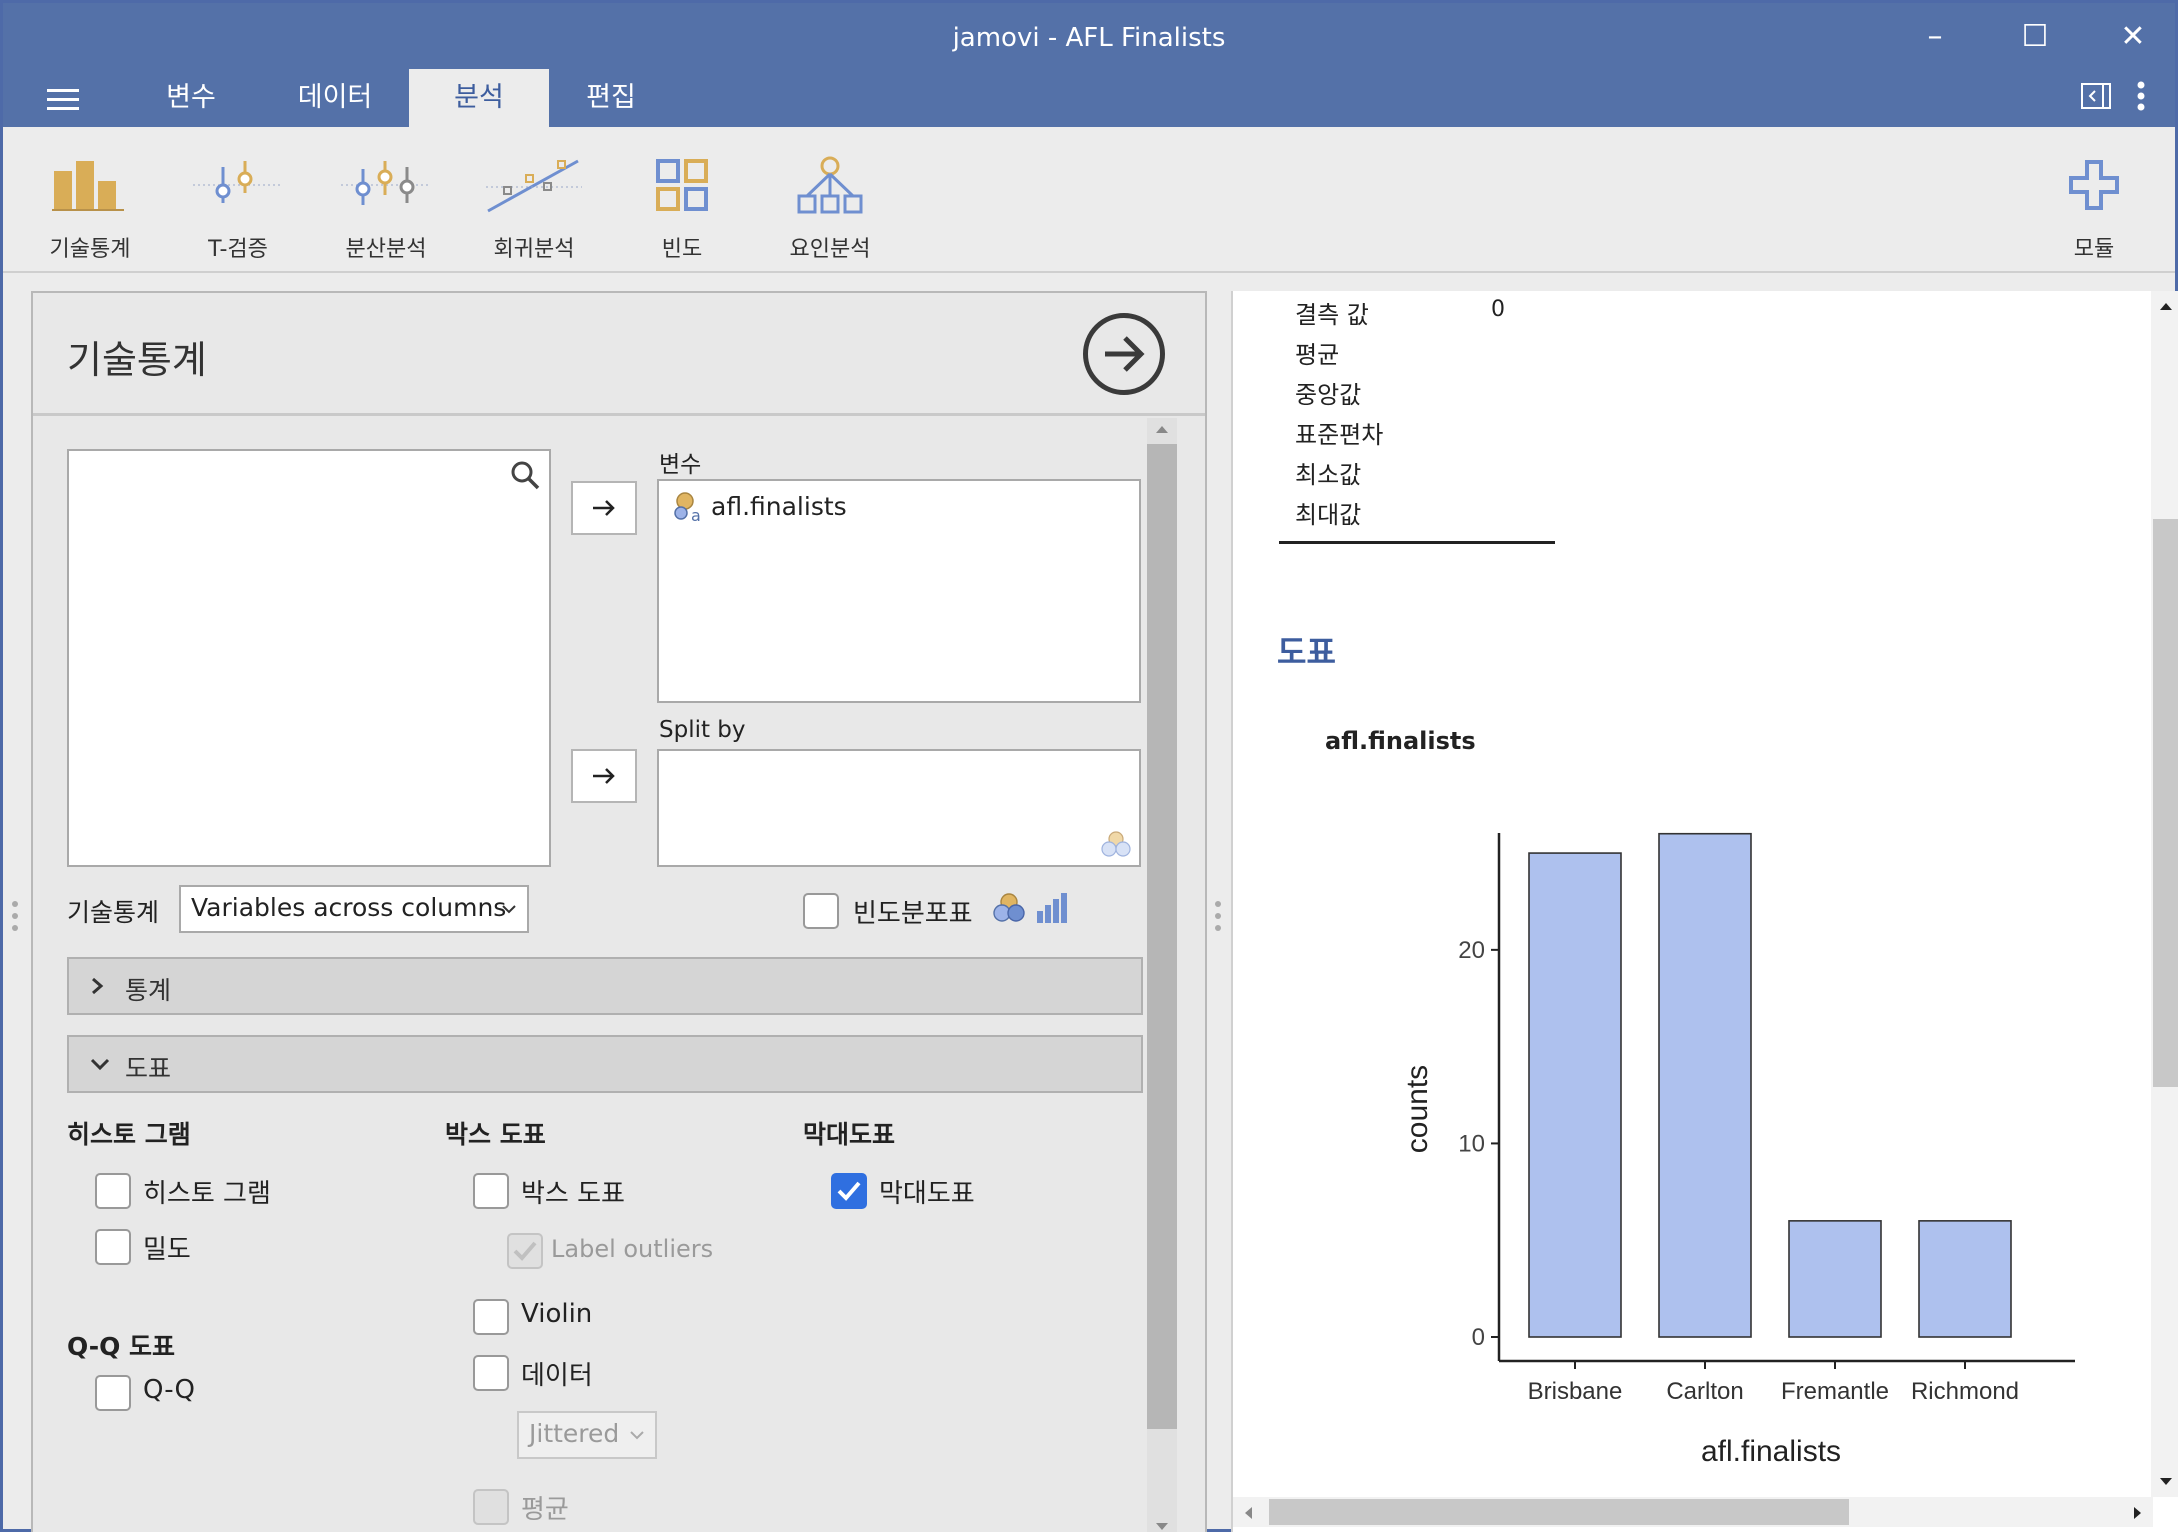 Image resolution: width=2178 pixels, height=1532 pixels. I want to click on boxplot-label: 박스 도표, so click(573, 1194).